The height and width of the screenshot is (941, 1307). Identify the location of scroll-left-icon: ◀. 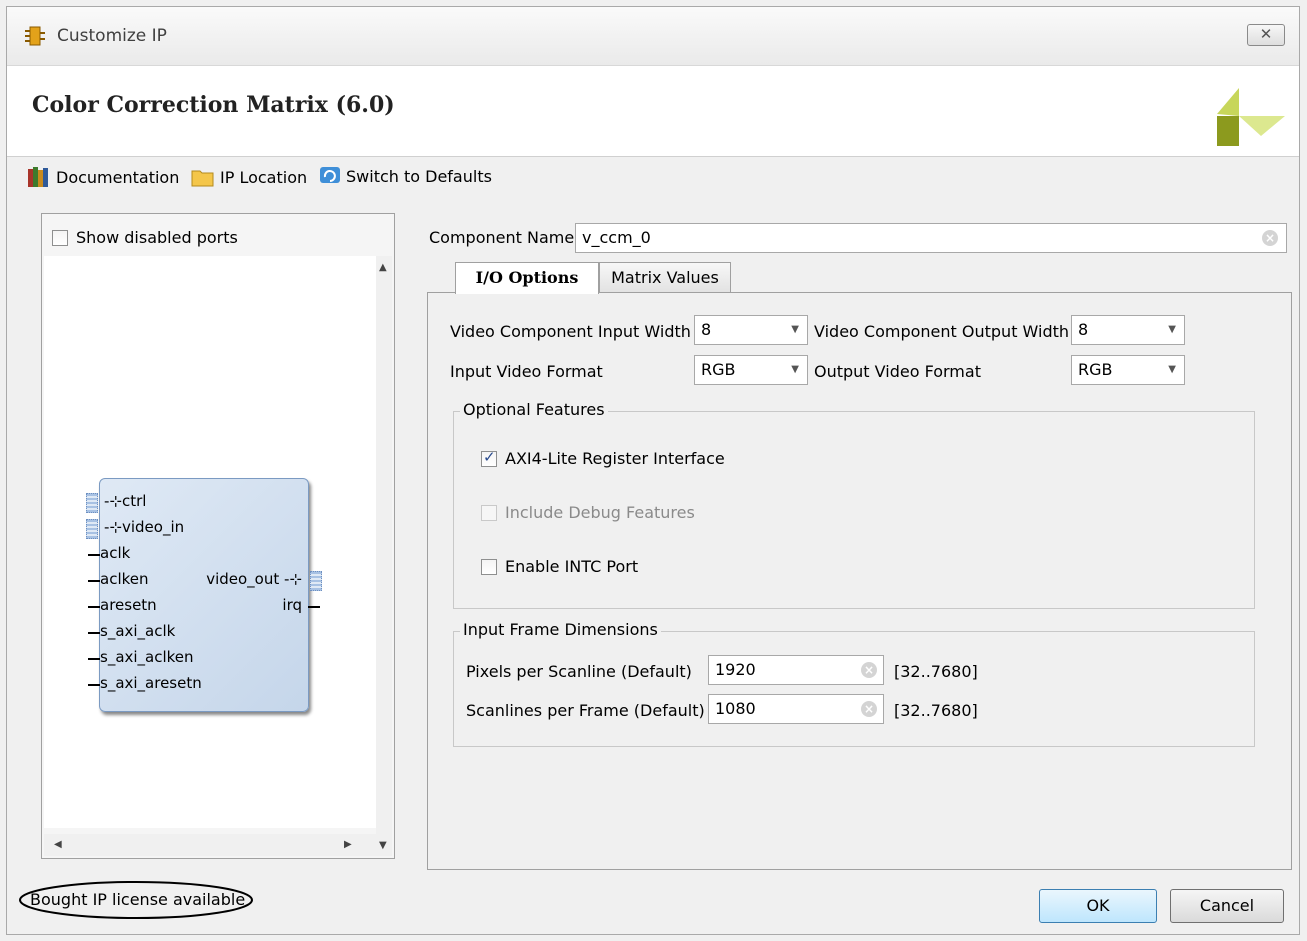
(58, 844).